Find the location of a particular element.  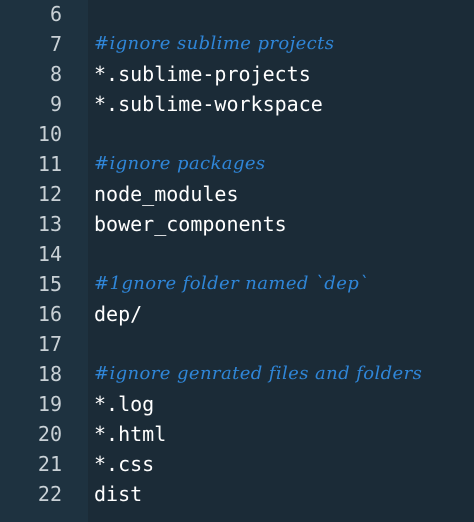

line-number: 10 is located at coordinates (49, 134).